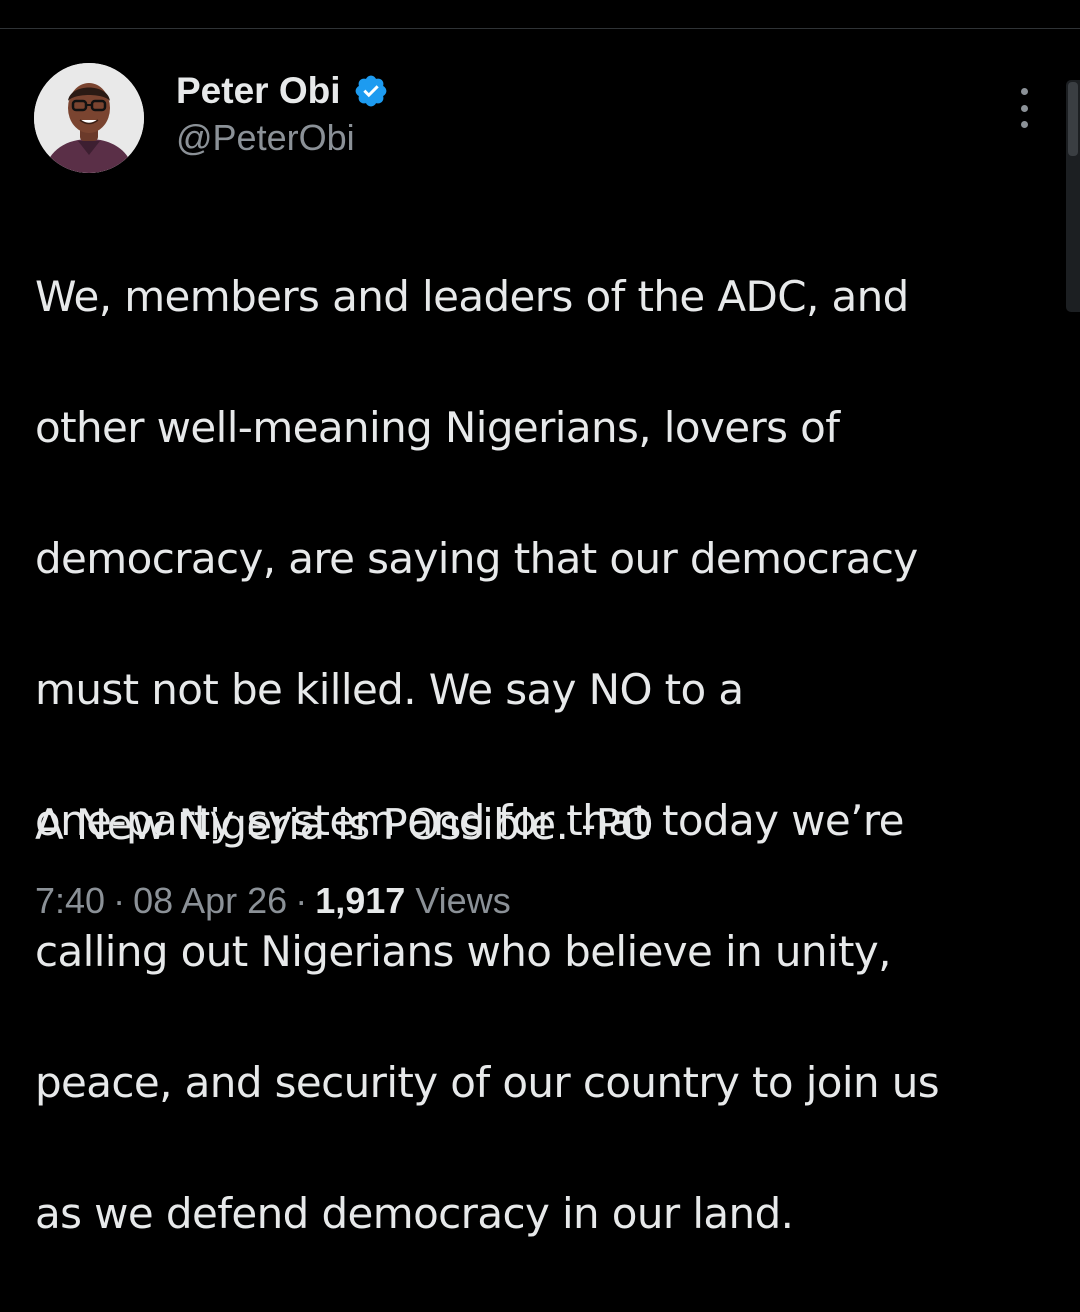 Image resolution: width=1080 pixels, height=1312 pixels. Describe the element at coordinates (472, 296) in the screenshot. I see `tweet-text-line: We, members and leaders of the ADC, and` at that location.